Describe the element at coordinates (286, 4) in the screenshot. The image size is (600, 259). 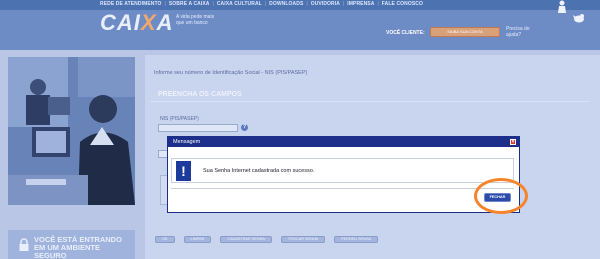
I see `nav-link-downloads: DOWNLOADS` at that location.